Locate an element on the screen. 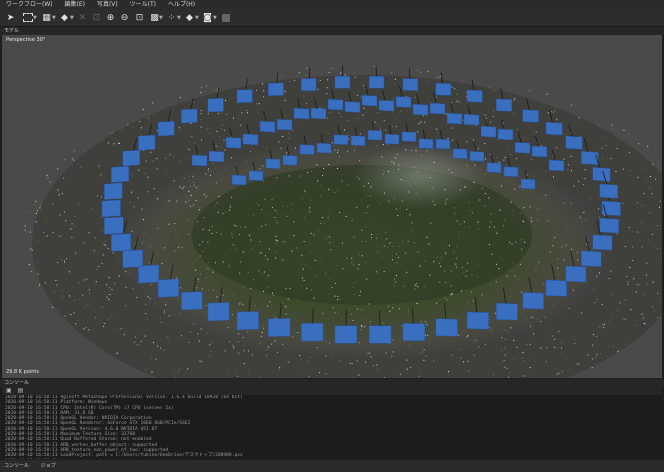  zoom-out-icon: ⊖ is located at coordinates (124, 17).